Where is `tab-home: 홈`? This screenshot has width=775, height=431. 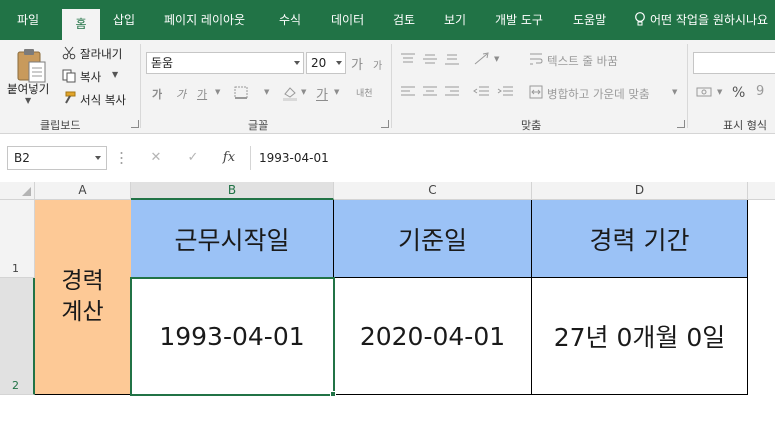 tab-home: 홈 is located at coordinates (81, 24).